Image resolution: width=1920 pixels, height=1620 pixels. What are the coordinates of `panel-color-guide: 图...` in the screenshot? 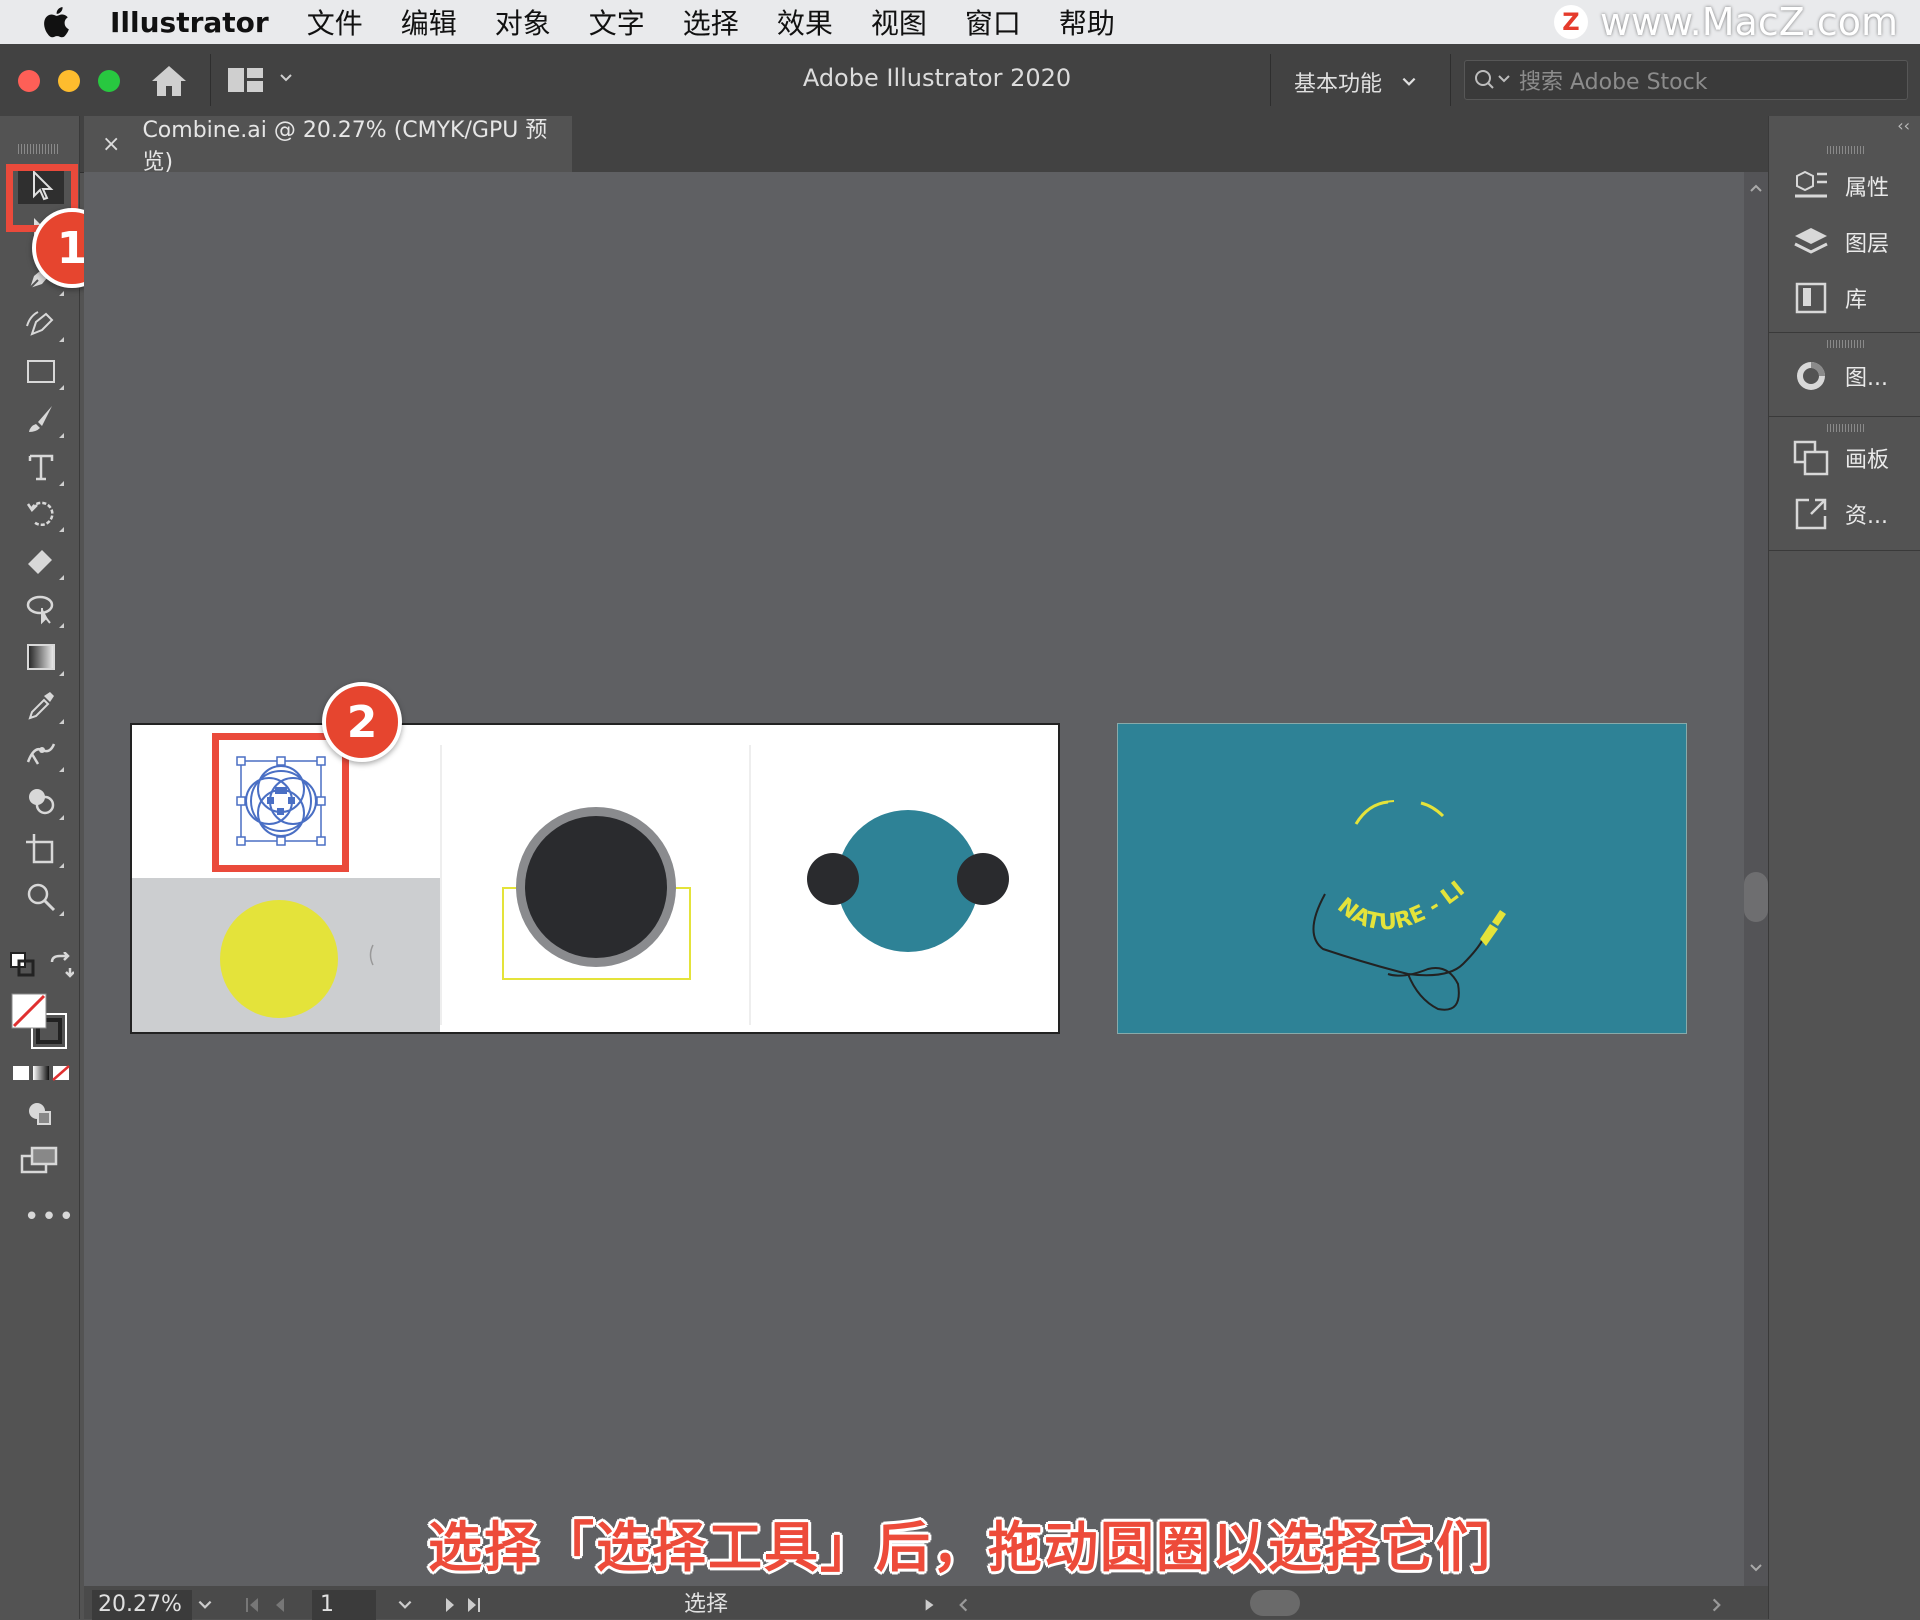 It's located at (1839, 376).